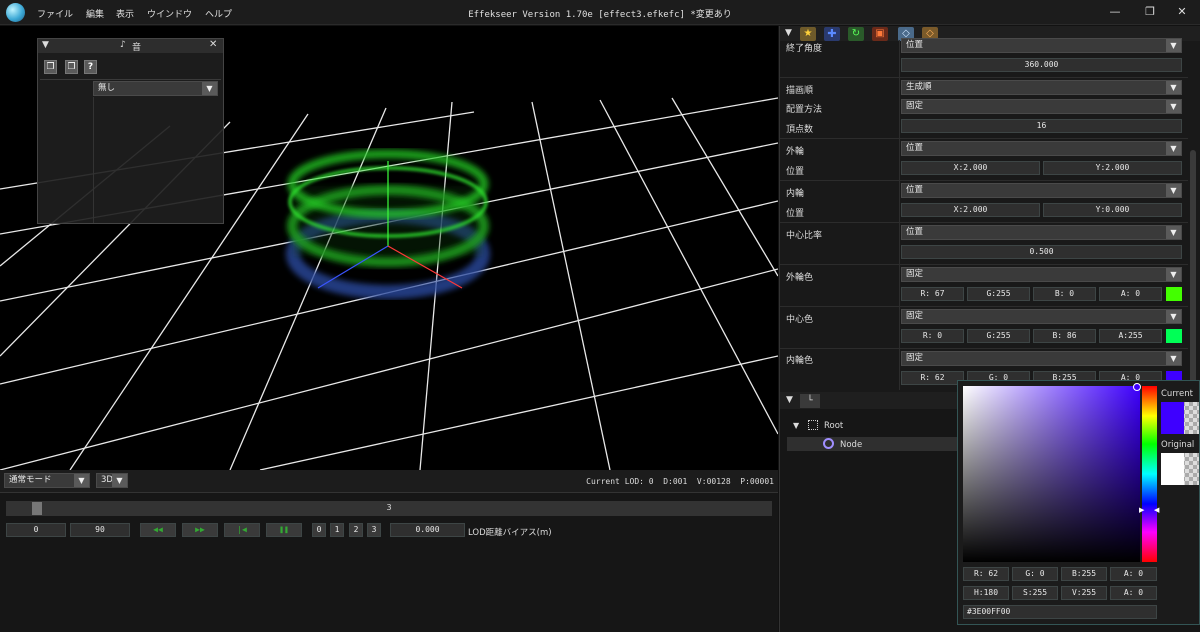 This screenshot has height=632, width=1200. What do you see at coordinates (808, 34) in the screenshot?
I see `star-icon: ★` at bounding box center [808, 34].